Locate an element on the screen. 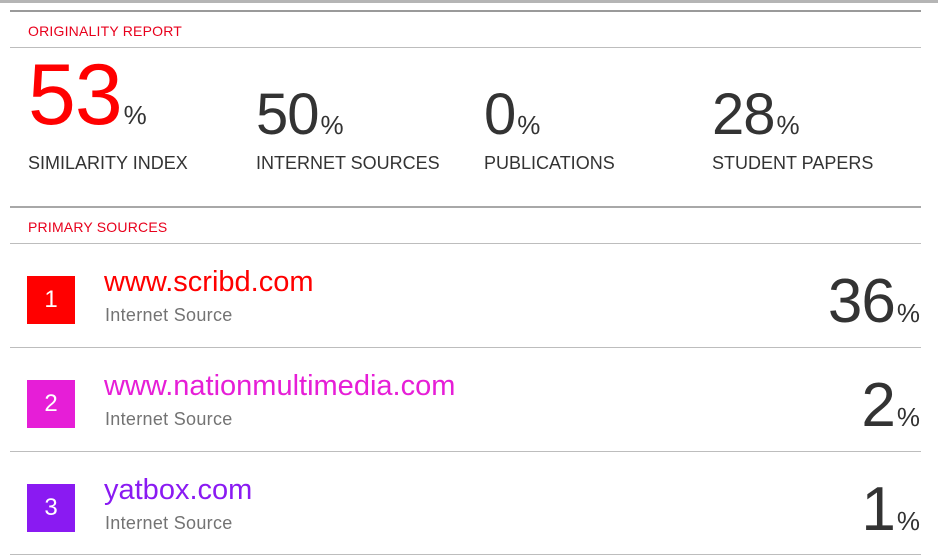 The image size is (938, 560). publications-label: PUBLICATIONS is located at coordinates (549, 163).